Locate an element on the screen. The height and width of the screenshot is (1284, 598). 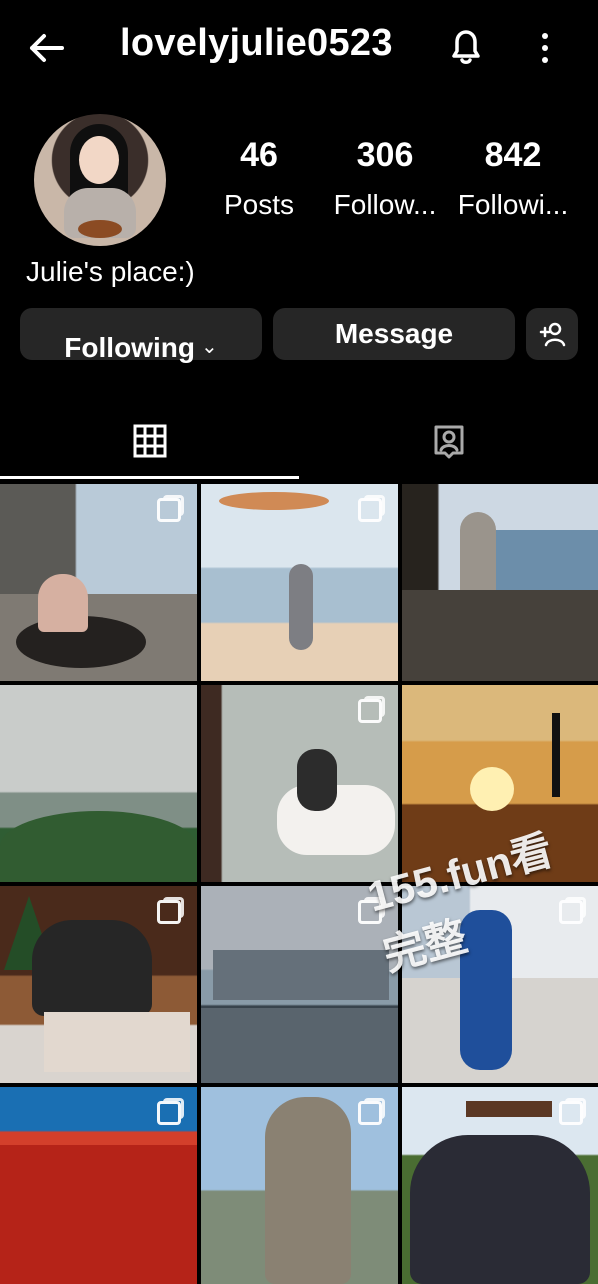
tab-posts-grid is located at coordinates (149, 441).